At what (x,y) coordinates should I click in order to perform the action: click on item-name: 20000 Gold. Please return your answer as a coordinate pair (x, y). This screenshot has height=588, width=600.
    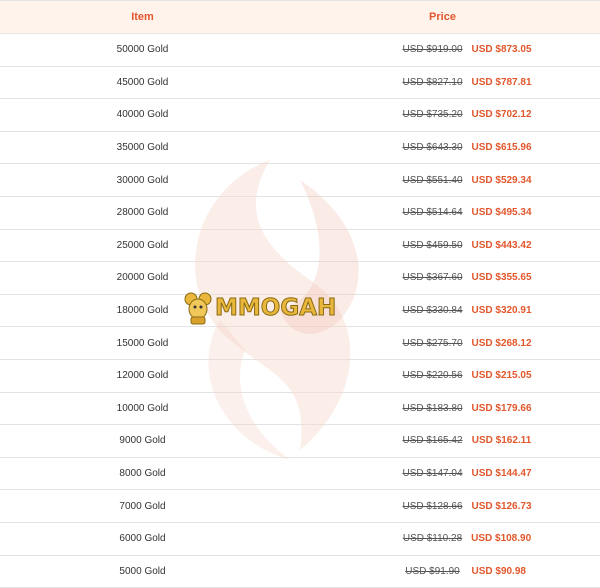
    Looking at the image, I should click on (142, 277).